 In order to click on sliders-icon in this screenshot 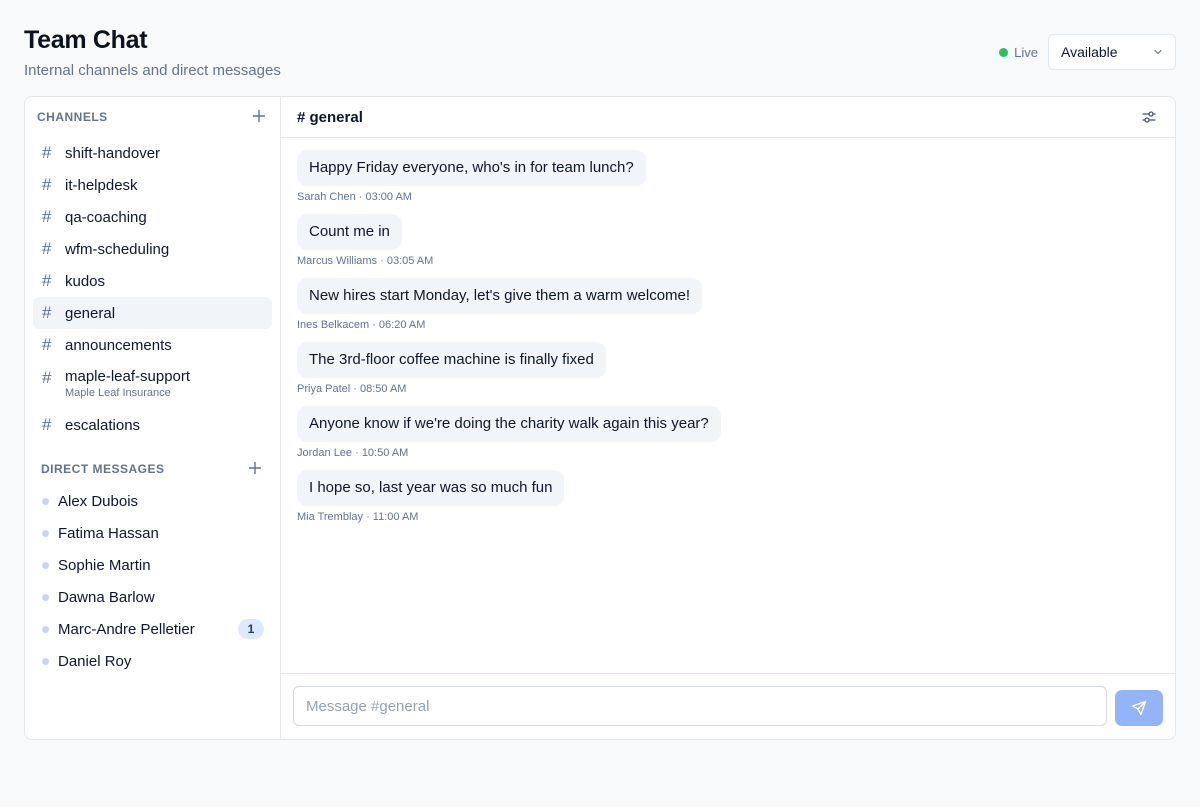, I will do `click(1149, 117)`.